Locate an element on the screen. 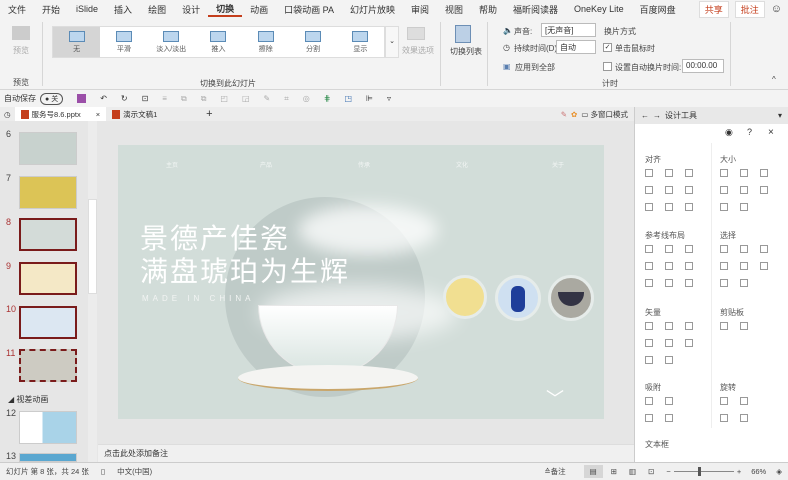 Image resolution: width=788 pixels, height=480 pixels. menu-islide: iSlide is located at coordinates (87, 9).